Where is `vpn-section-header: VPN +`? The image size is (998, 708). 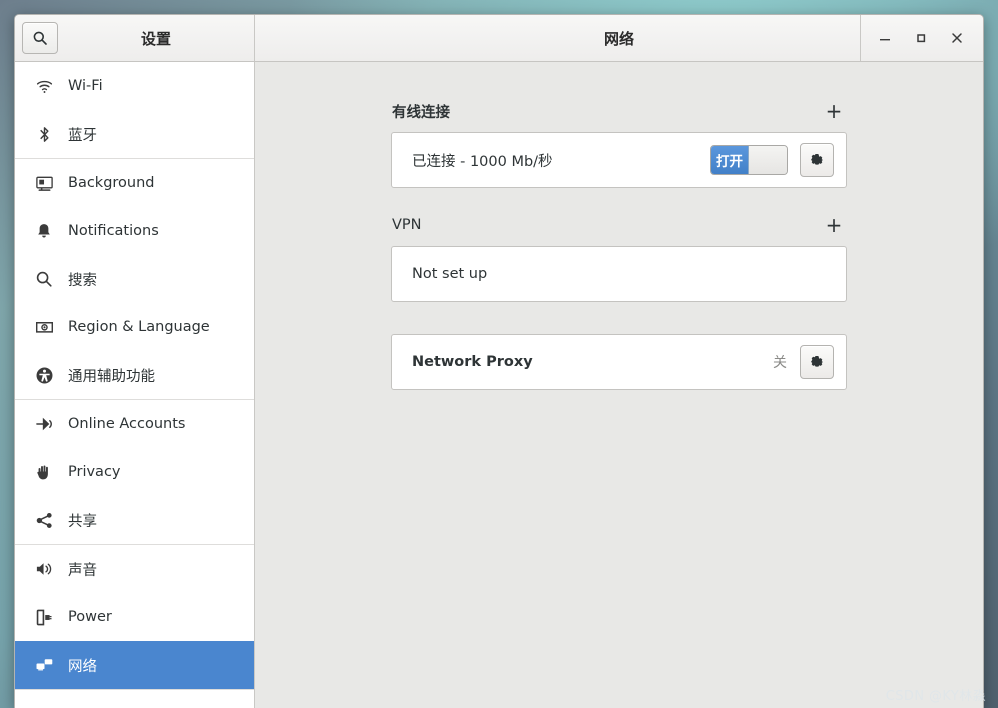
vpn-section-header: VPN + is located at coordinates (619, 225).